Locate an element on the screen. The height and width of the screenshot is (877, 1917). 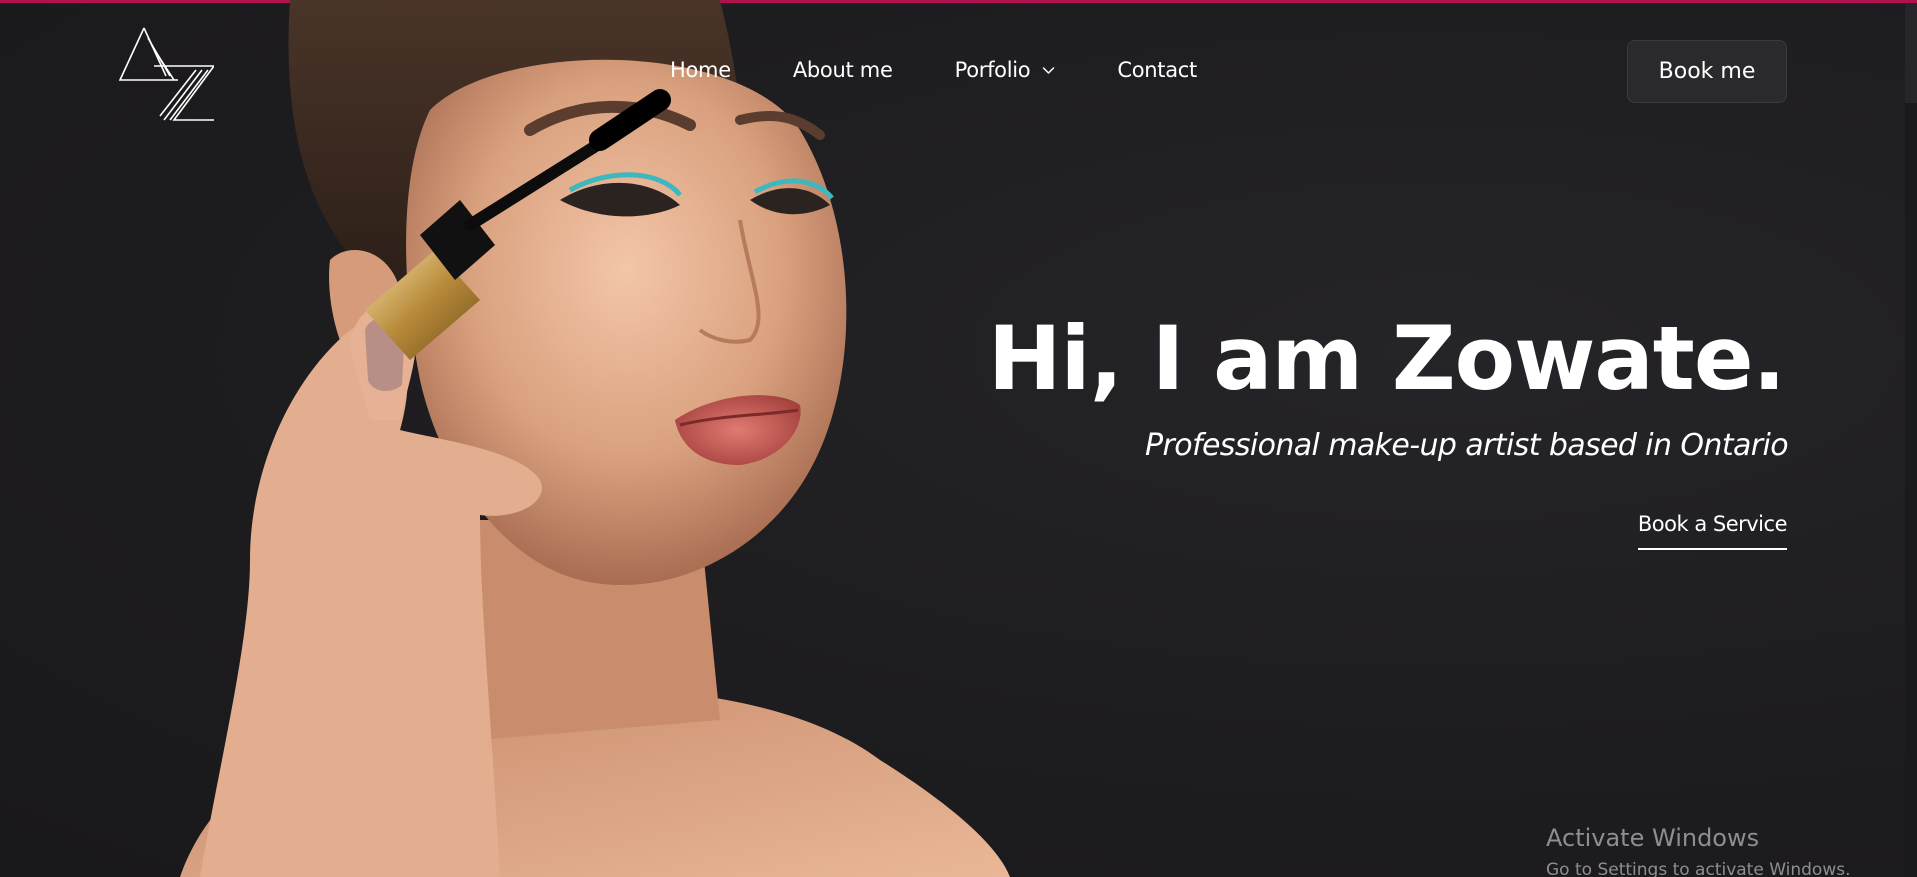
book-me-button: Book me is located at coordinates (1707, 71).